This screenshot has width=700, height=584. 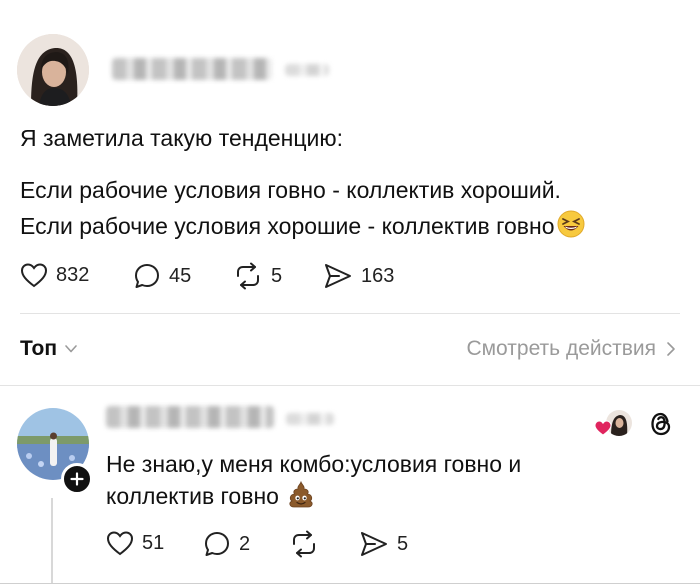 I want to click on reply-repost-button, so click(x=308, y=544).